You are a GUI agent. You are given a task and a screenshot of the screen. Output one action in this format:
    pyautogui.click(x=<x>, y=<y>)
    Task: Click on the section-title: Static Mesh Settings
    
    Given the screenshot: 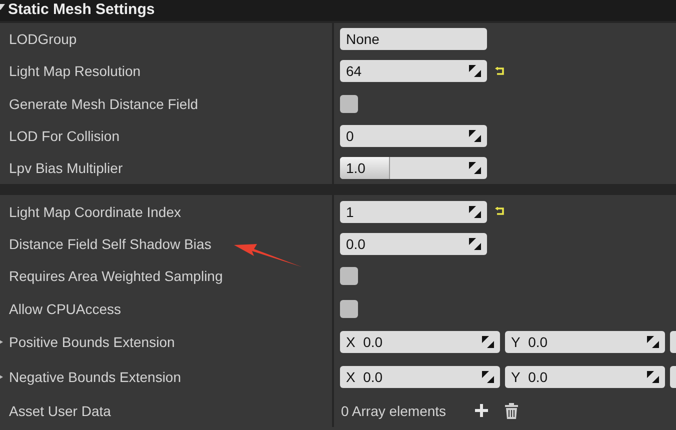 What is the action you would take?
    pyautogui.click(x=81, y=10)
    